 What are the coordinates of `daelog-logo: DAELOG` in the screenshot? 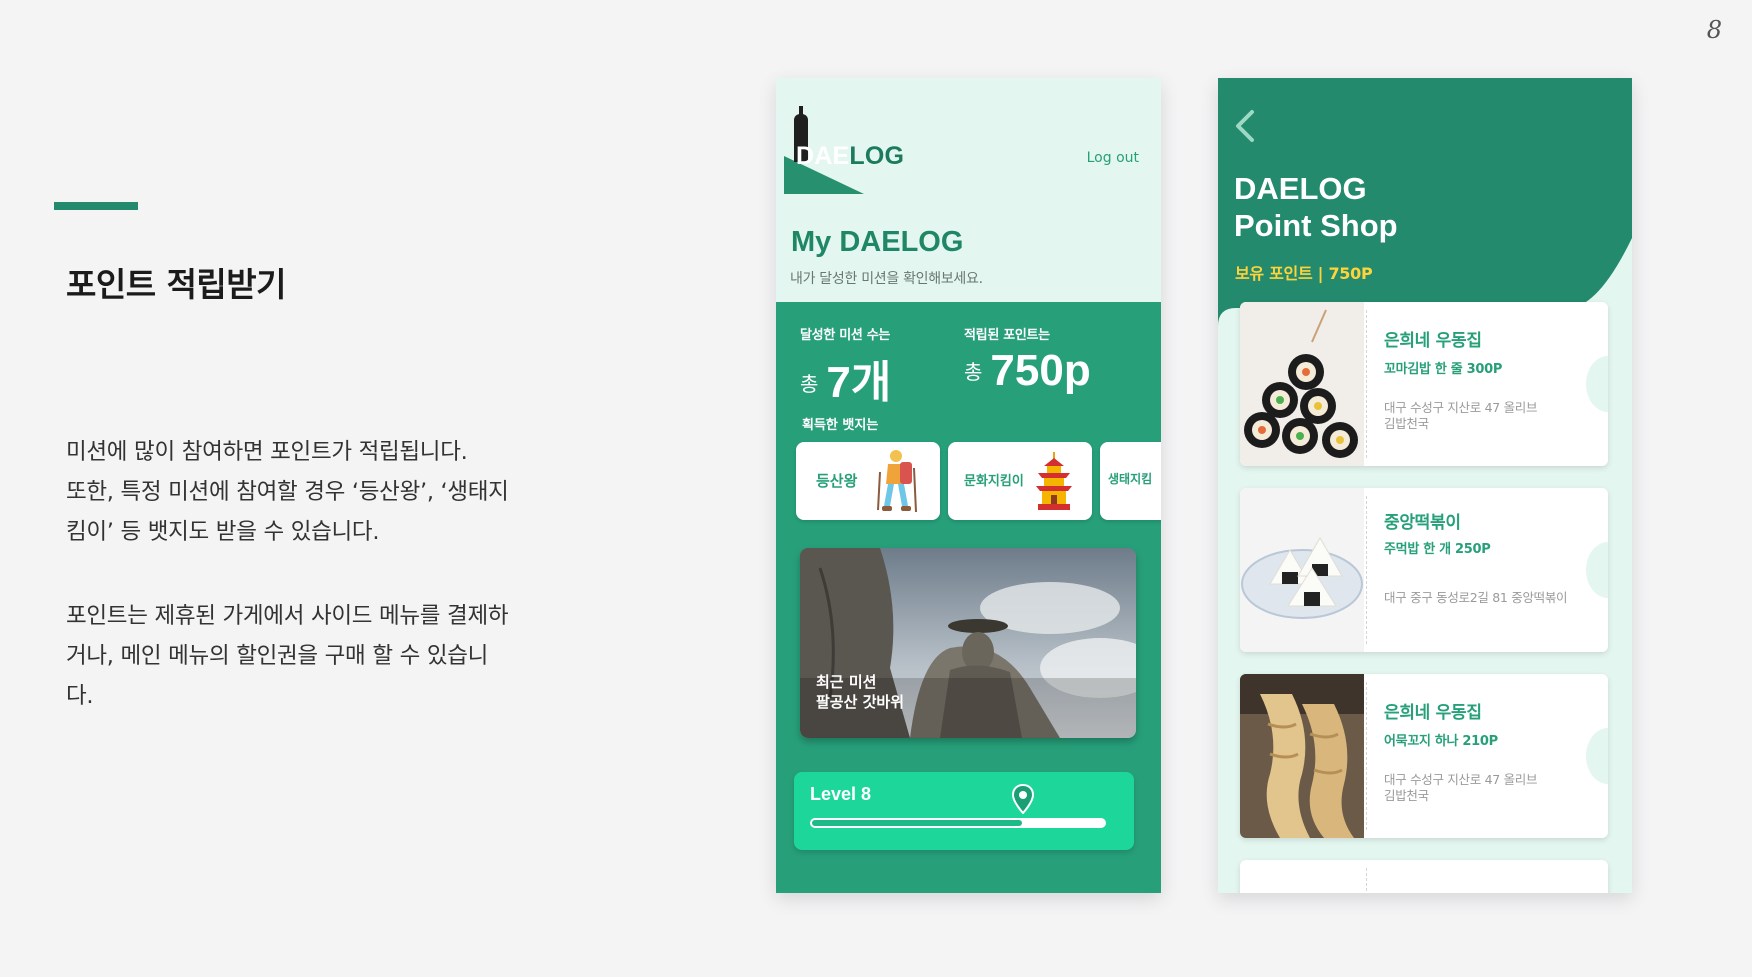 It's located at (849, 150).